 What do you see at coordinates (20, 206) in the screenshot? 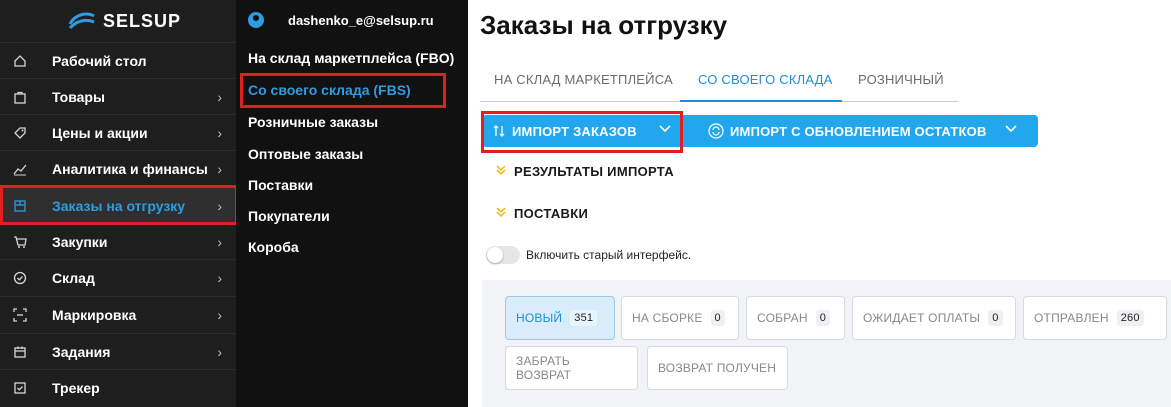
I see `box-icon` at bounding box center [20, 206].